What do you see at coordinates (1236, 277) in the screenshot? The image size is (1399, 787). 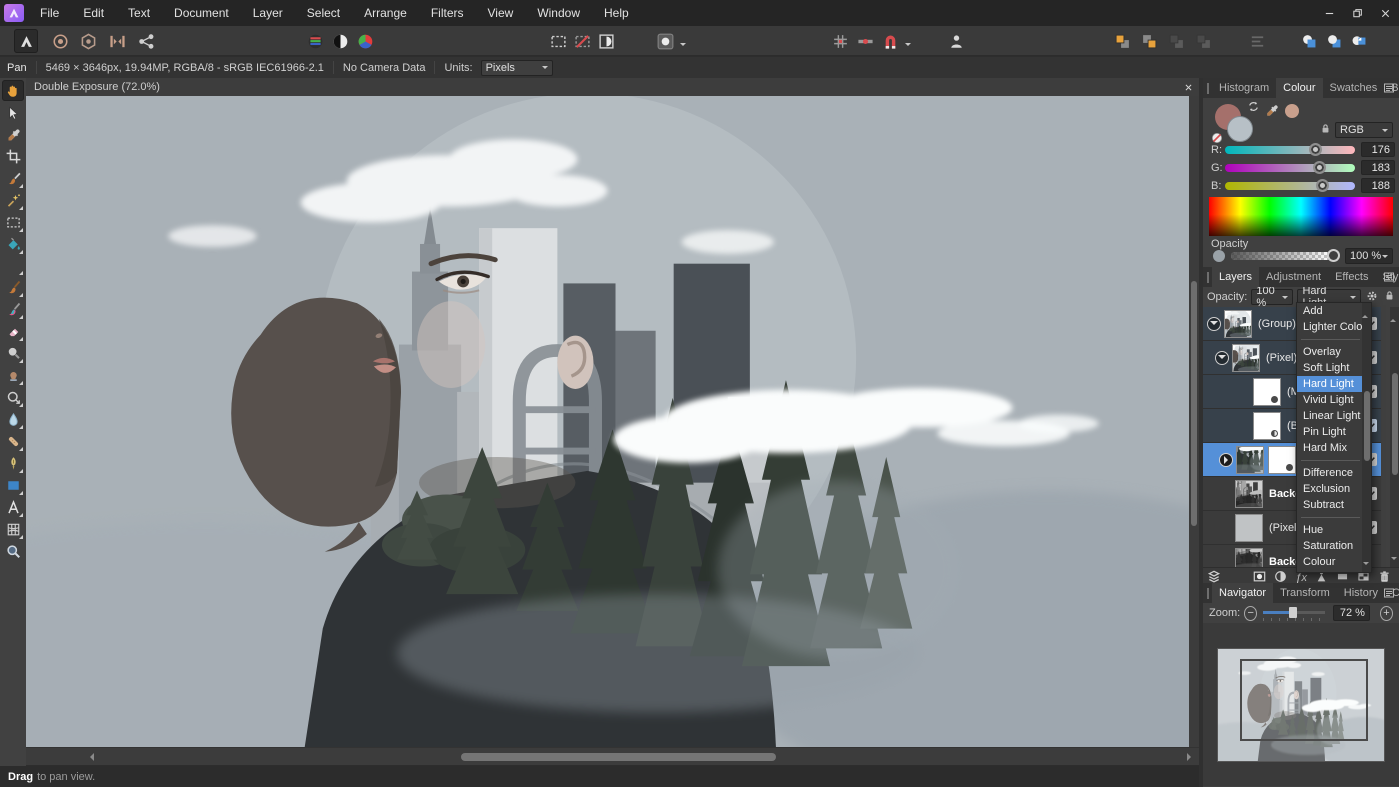 I see `tab-layers: Layers` at bounding box center [1236, 277].